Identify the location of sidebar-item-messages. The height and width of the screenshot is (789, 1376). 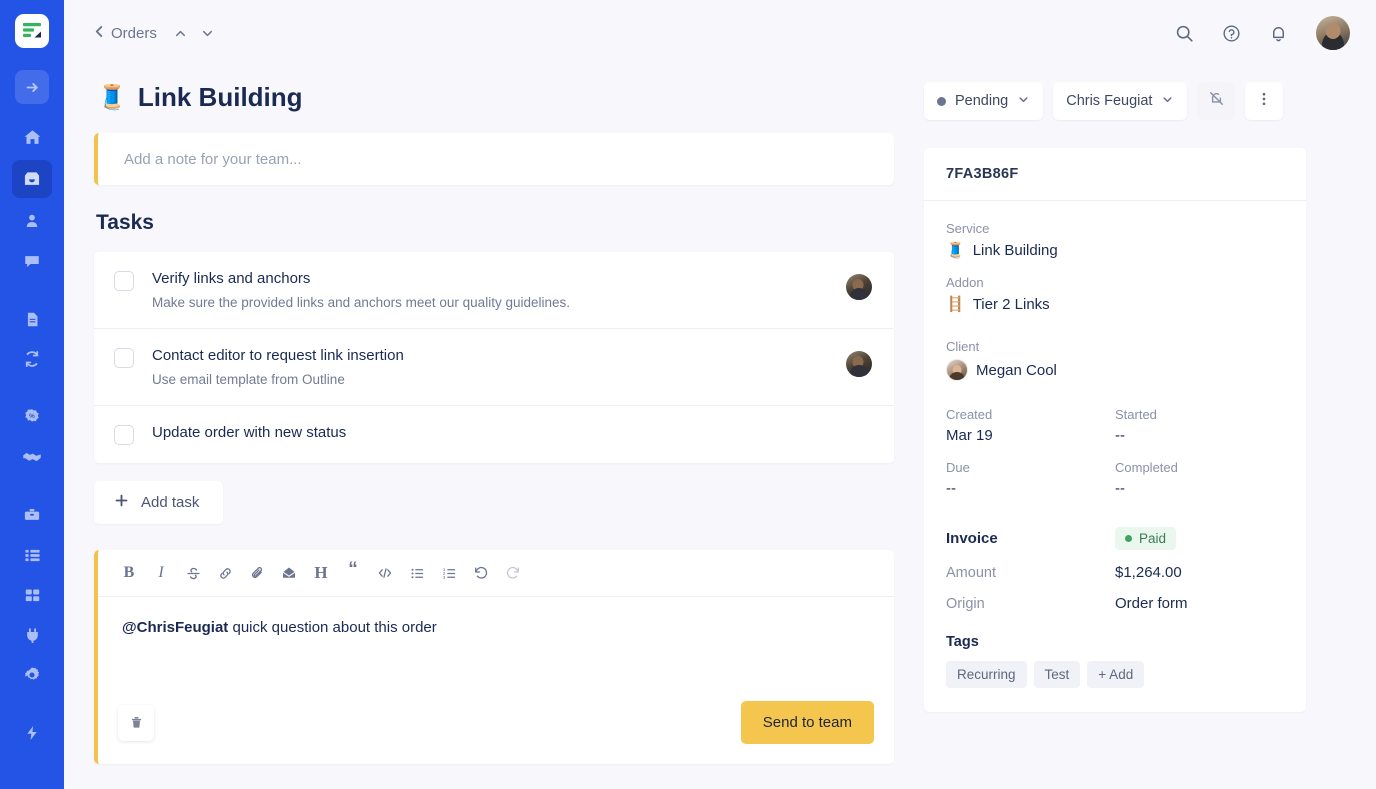
(32, 261).